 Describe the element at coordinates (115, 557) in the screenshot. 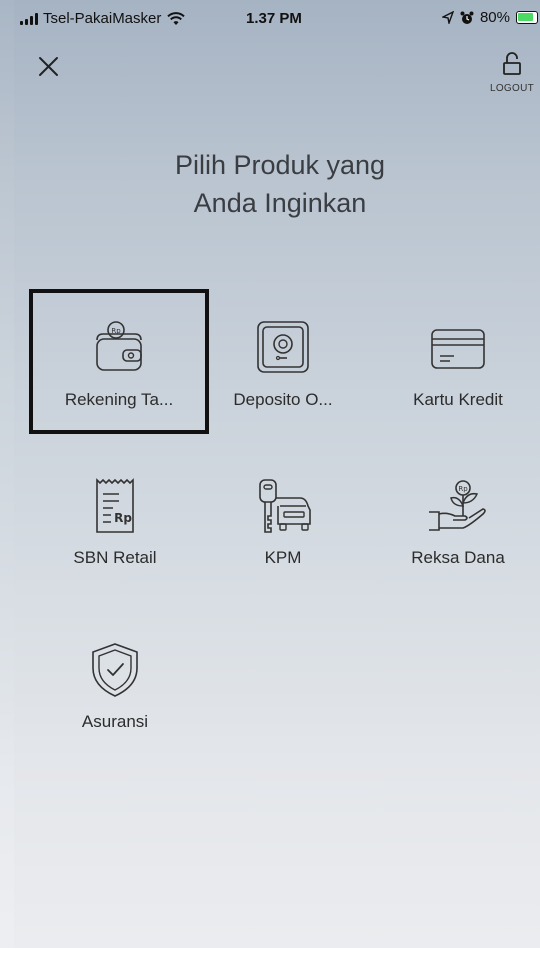

I see `product-label: SBN Retail` at that location.